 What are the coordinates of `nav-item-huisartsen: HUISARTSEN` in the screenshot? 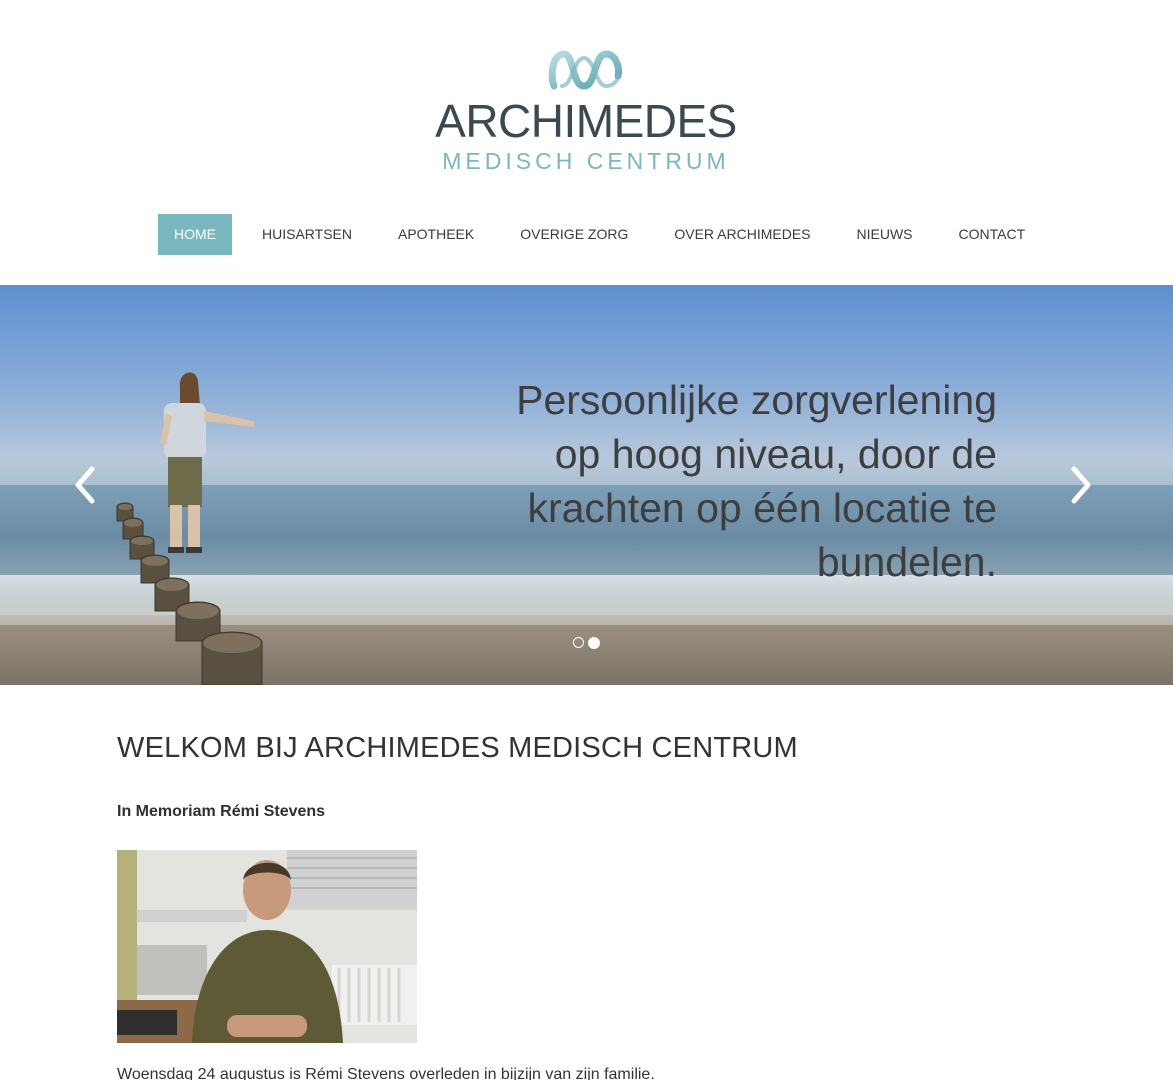 It's located at (307, 234).